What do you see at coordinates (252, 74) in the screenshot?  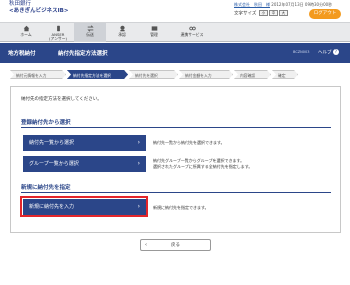 I see `step-item: 内容確認` at bounding box center [252, 74].